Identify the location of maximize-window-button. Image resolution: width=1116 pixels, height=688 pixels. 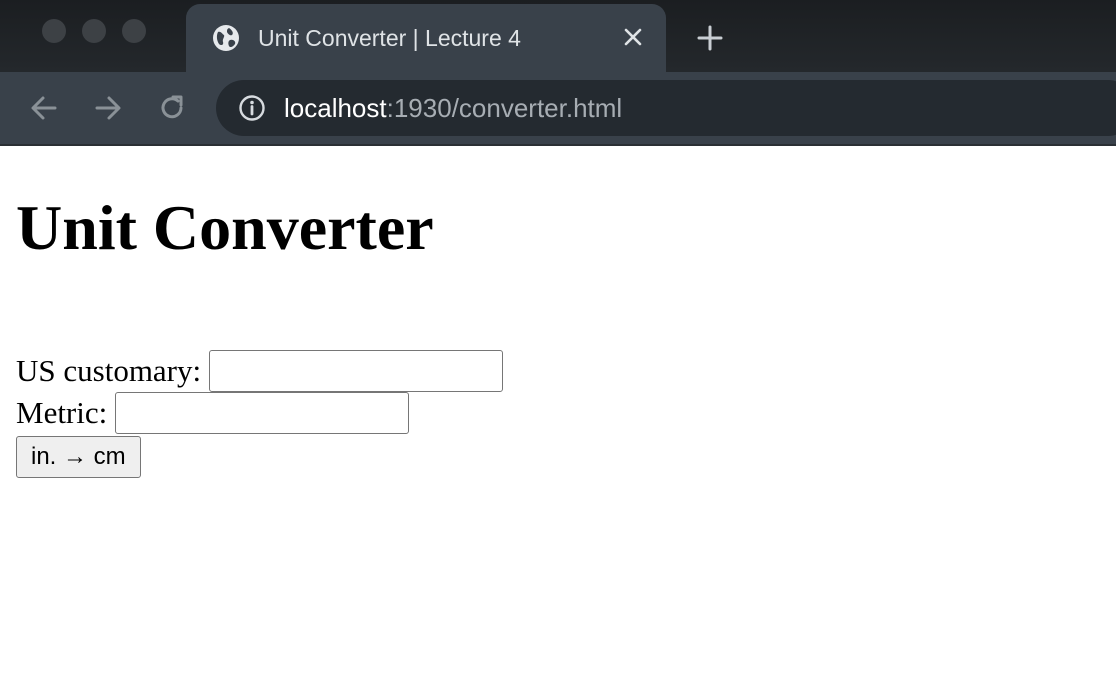
(134, 31).